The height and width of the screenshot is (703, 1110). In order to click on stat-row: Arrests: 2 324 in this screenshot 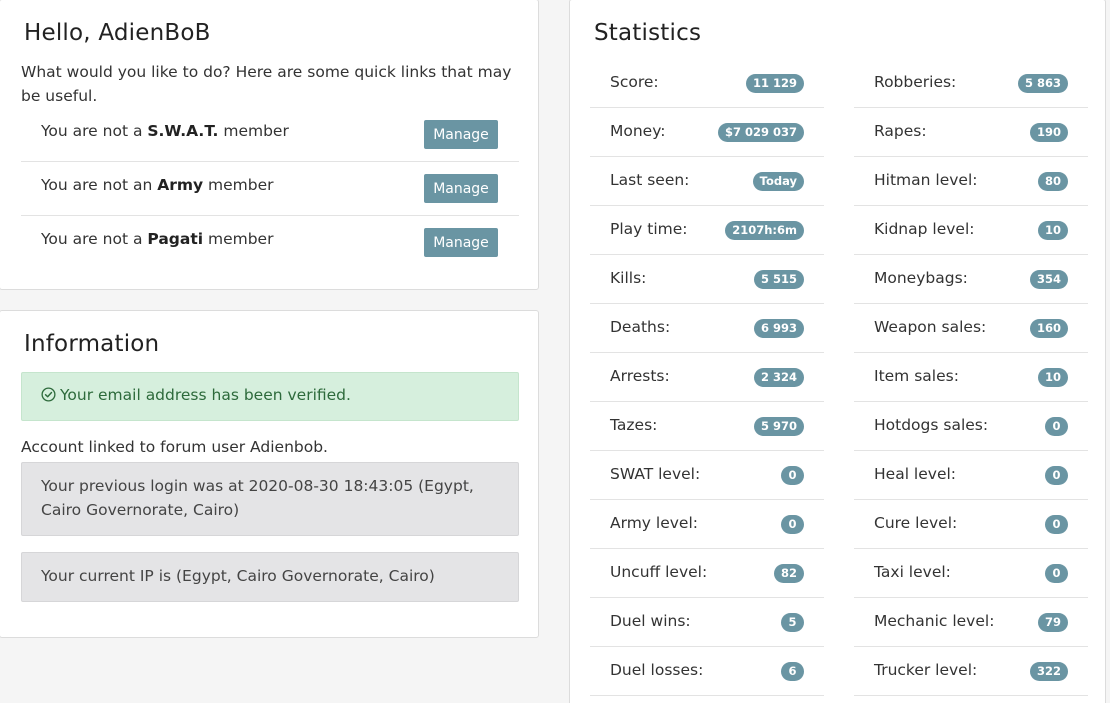, I will do `click(707, 377)`.